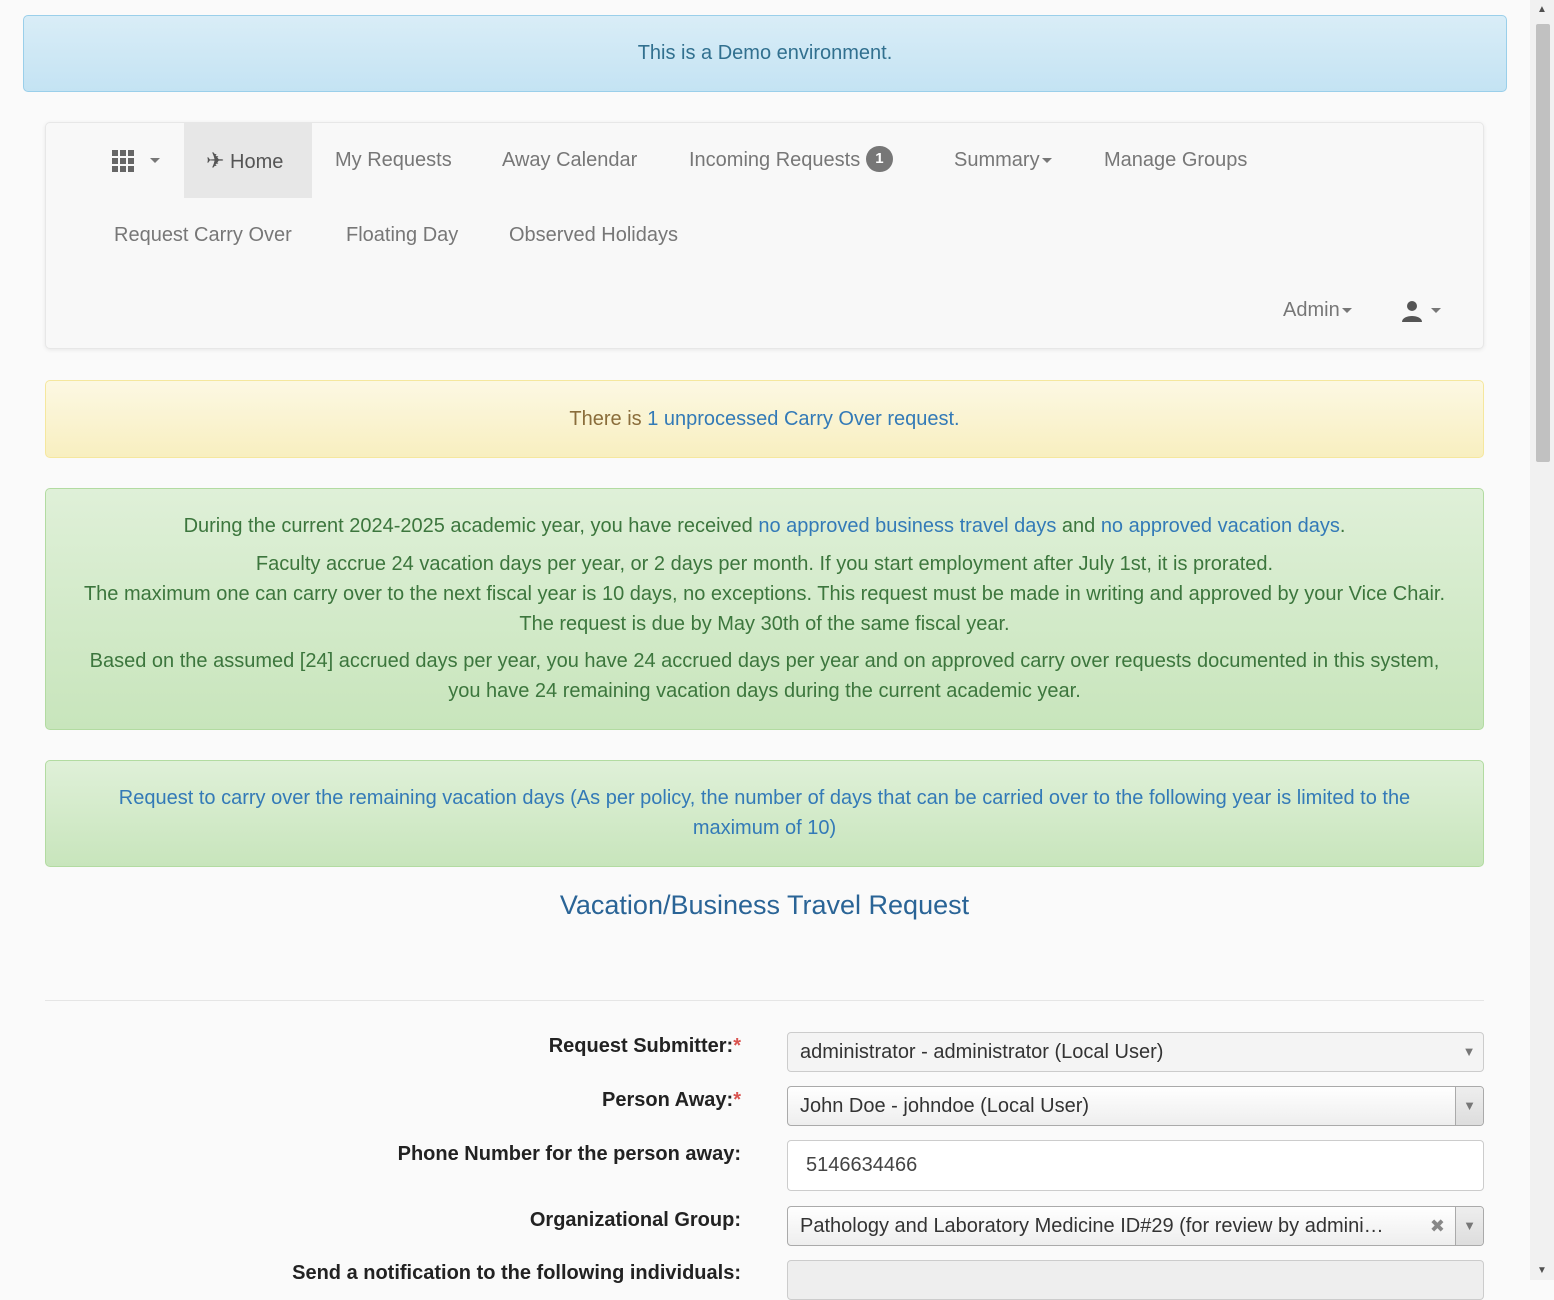 The image size is (1554, 1300). Describe the element at coordinates (257, 162) in the screenshot. I see `nav-home-label: Home` at that location.